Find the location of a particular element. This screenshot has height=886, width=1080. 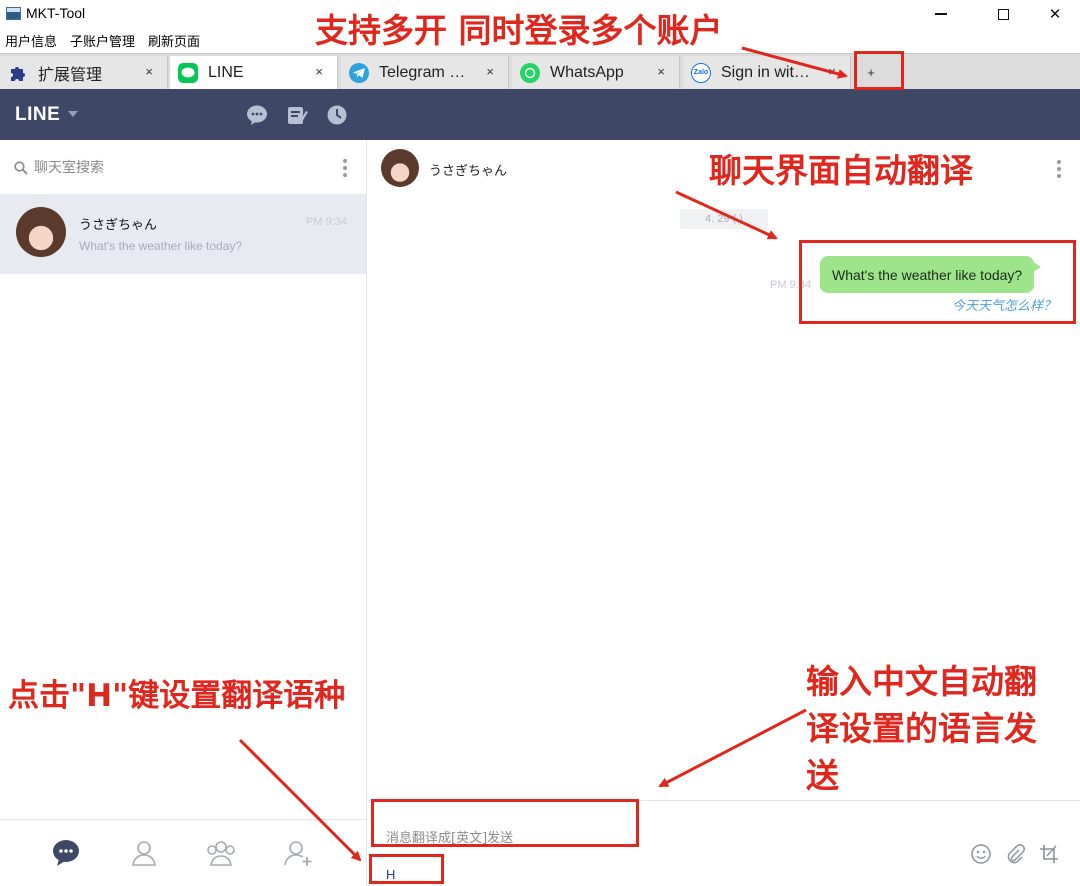

tab-telegram: Telegram … × is located at coordinates (425, 72).